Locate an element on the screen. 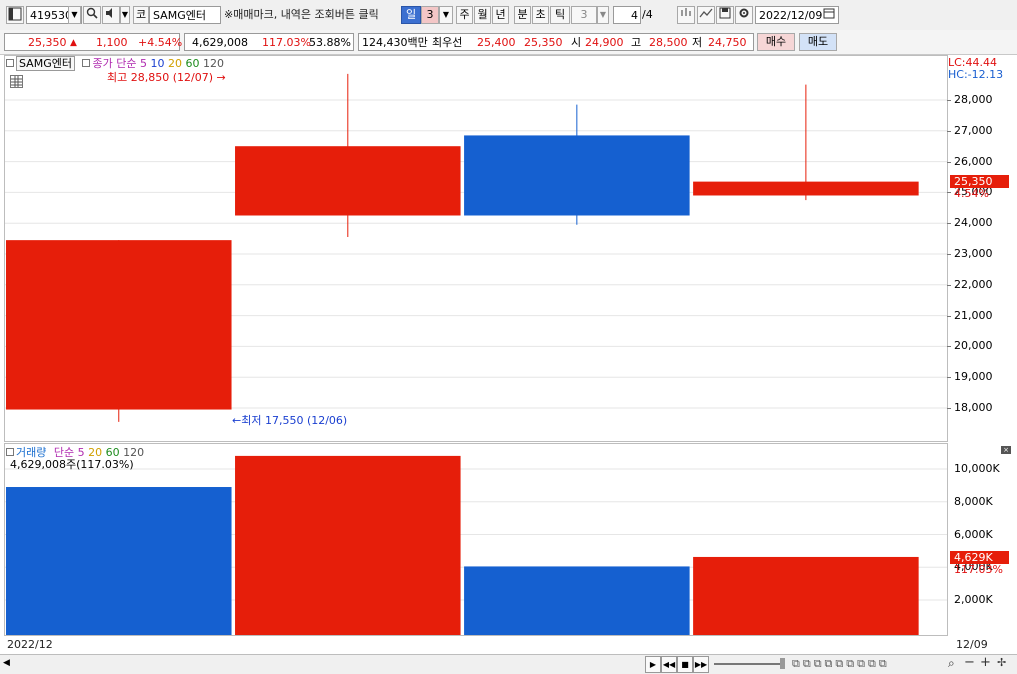 This screenshot has width=1017, height=674. search-icon is located at coordinates (92, 15).